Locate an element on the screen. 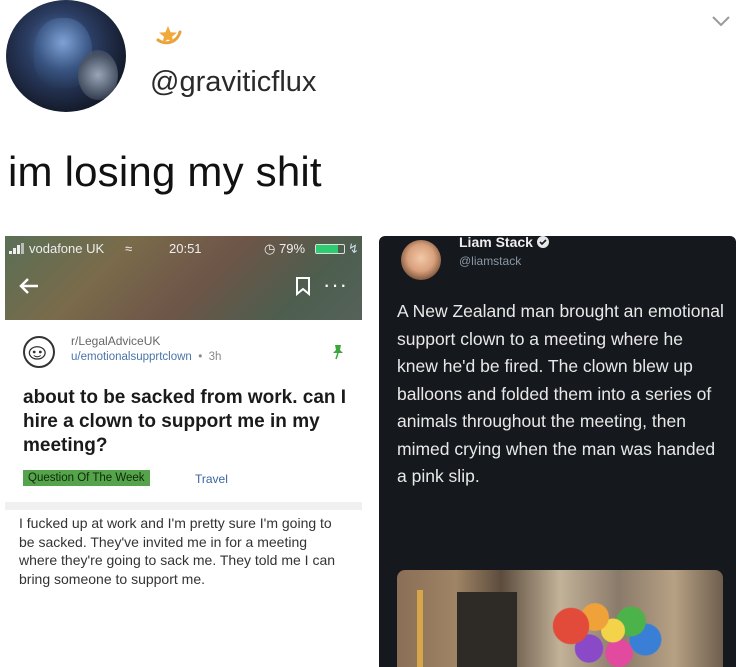 The width and height of the screenshot is (736, 667). flair-badge: Question Of The Week is located at coordinates (86, 478).